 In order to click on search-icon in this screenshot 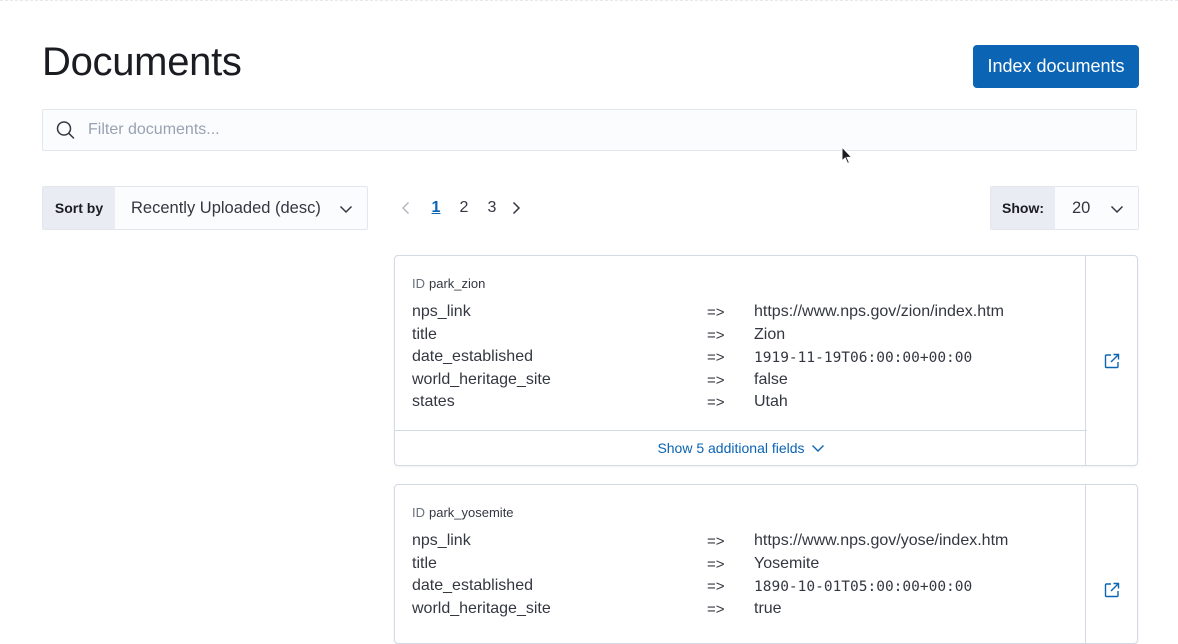, I will do `click(65, 130)`.